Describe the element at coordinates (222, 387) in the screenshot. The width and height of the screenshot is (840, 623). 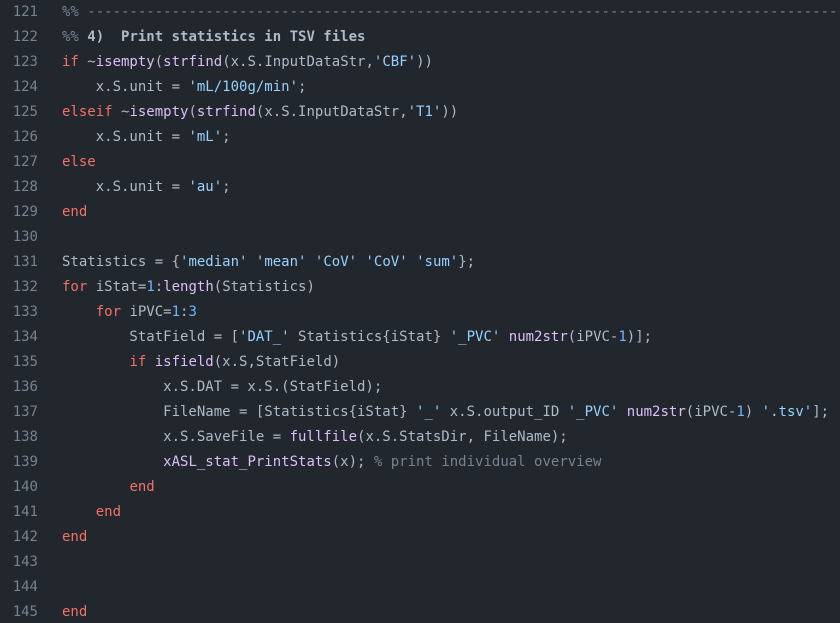
I see `code-token: x.S.DAT = x.S.(StatField);` at that location.